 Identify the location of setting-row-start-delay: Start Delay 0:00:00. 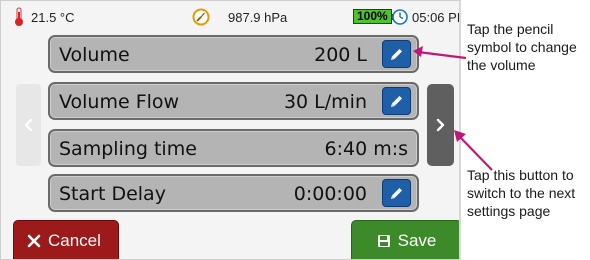
(233, 193).